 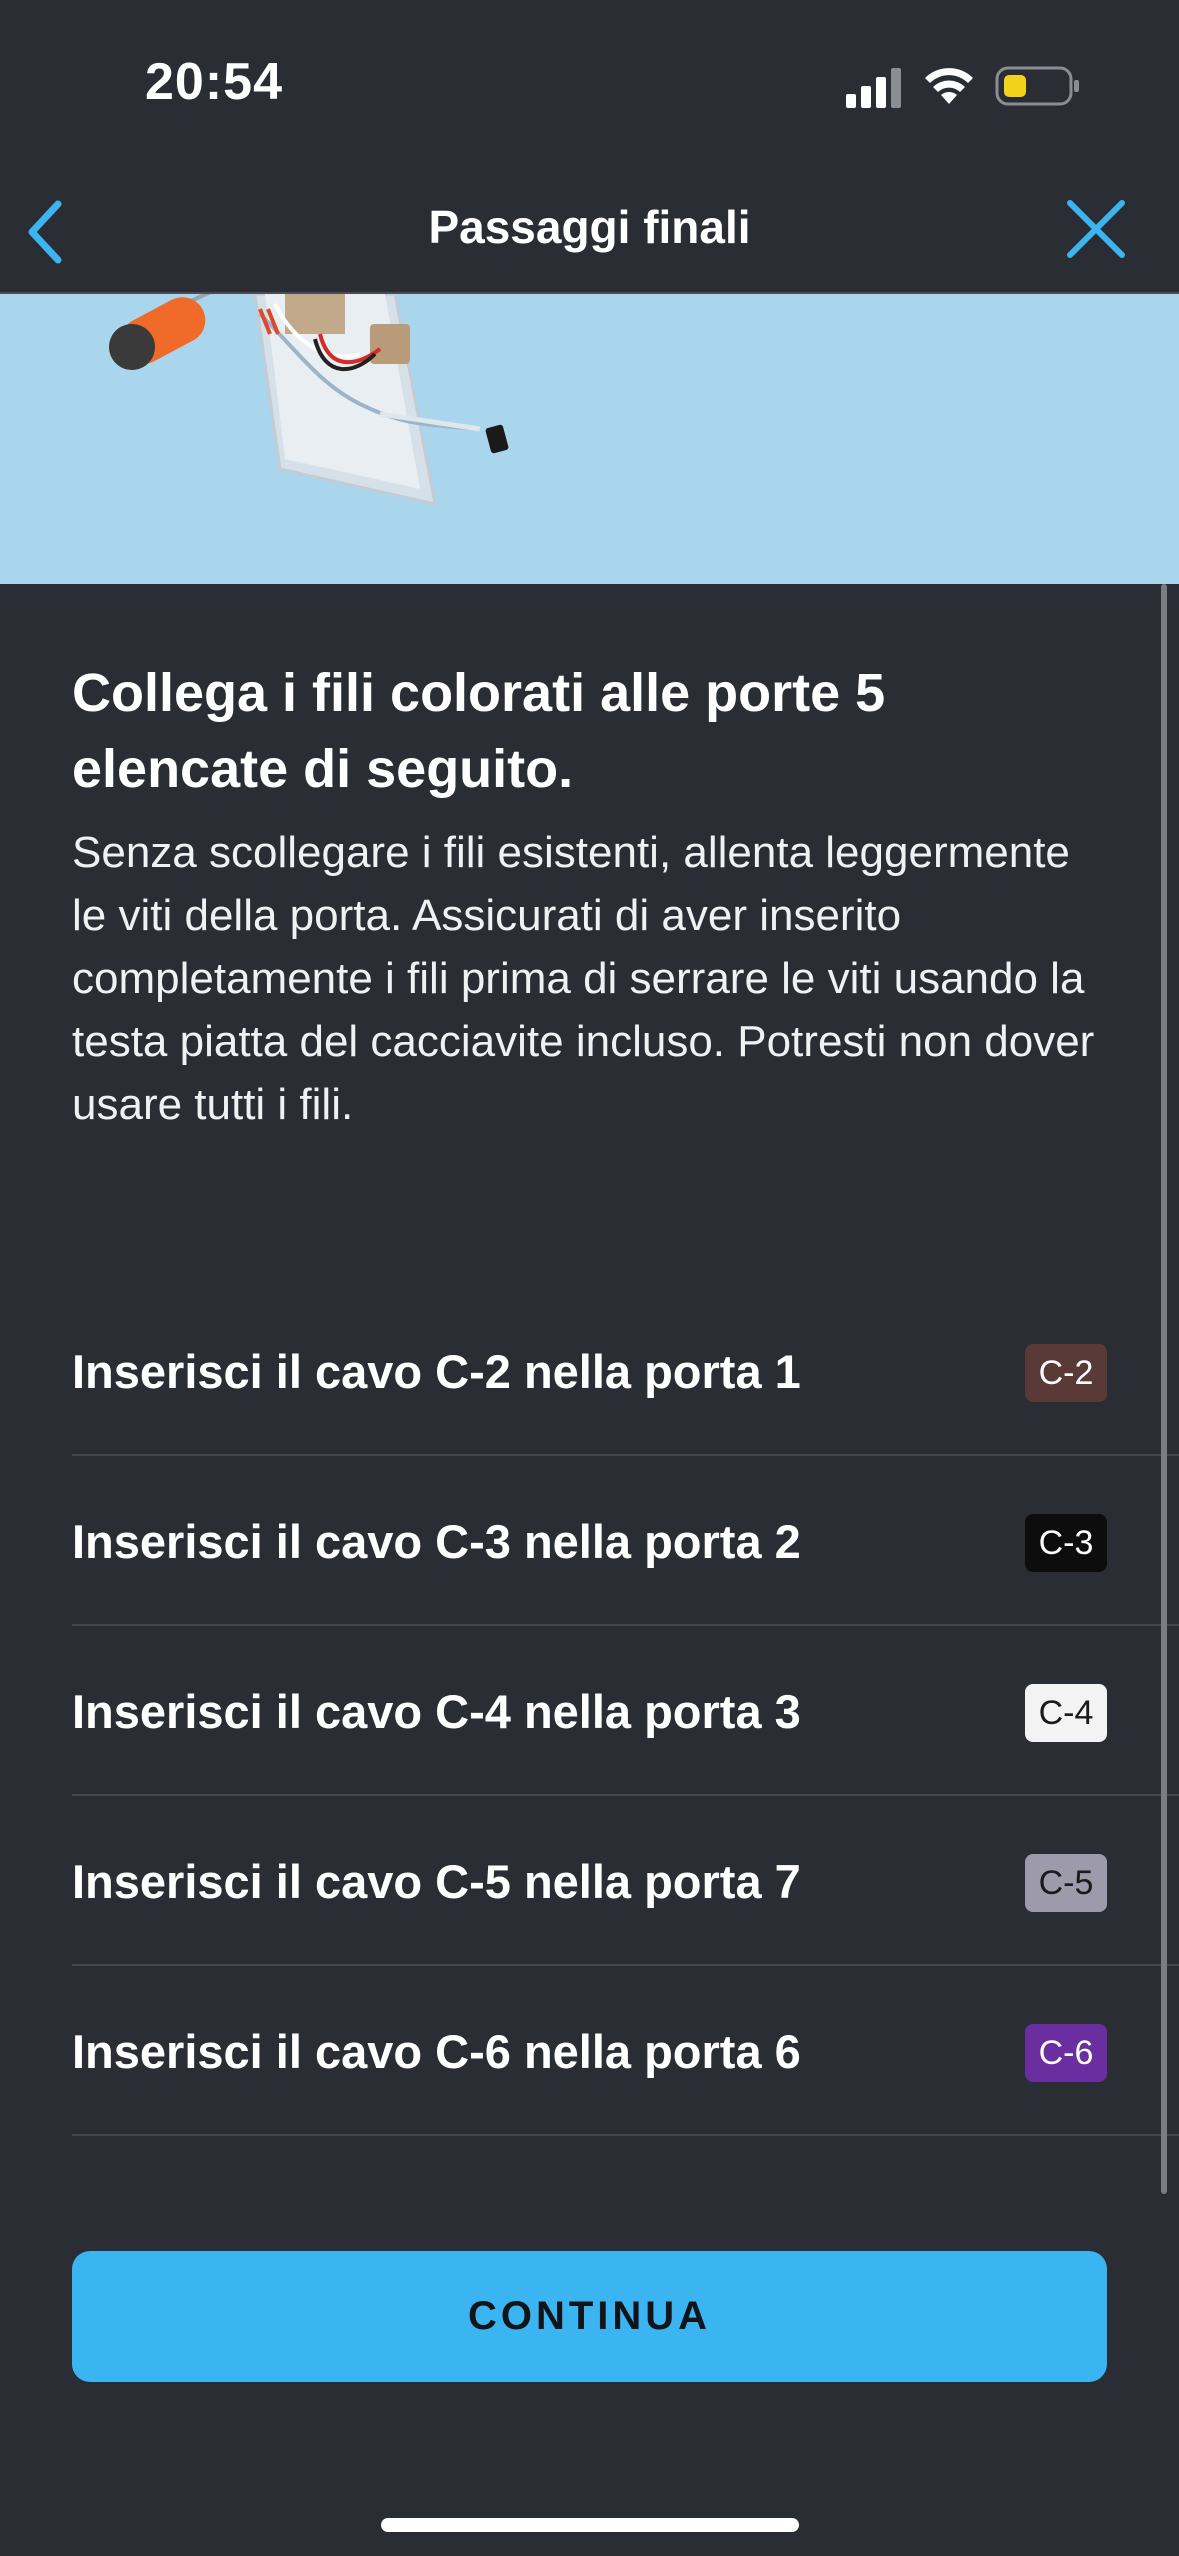 What do you see at coordinates (1037, 86) in the screenshot?
I see `battery-icon` at bounding box center [1037, 86].